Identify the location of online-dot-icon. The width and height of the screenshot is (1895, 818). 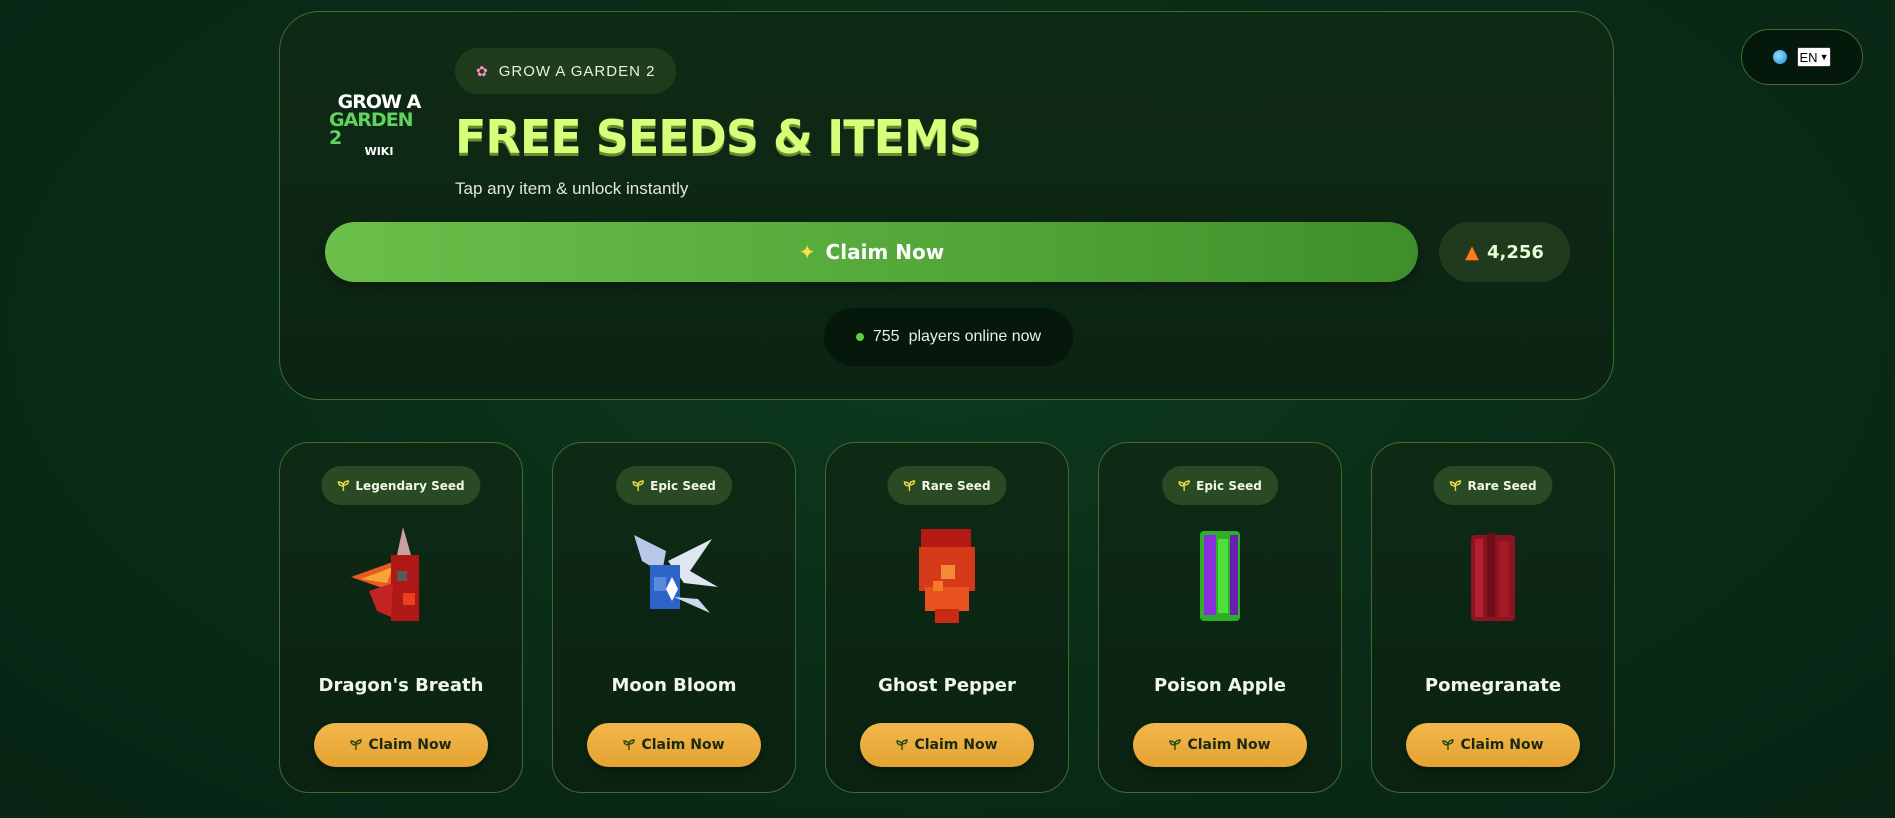
(859, 337).